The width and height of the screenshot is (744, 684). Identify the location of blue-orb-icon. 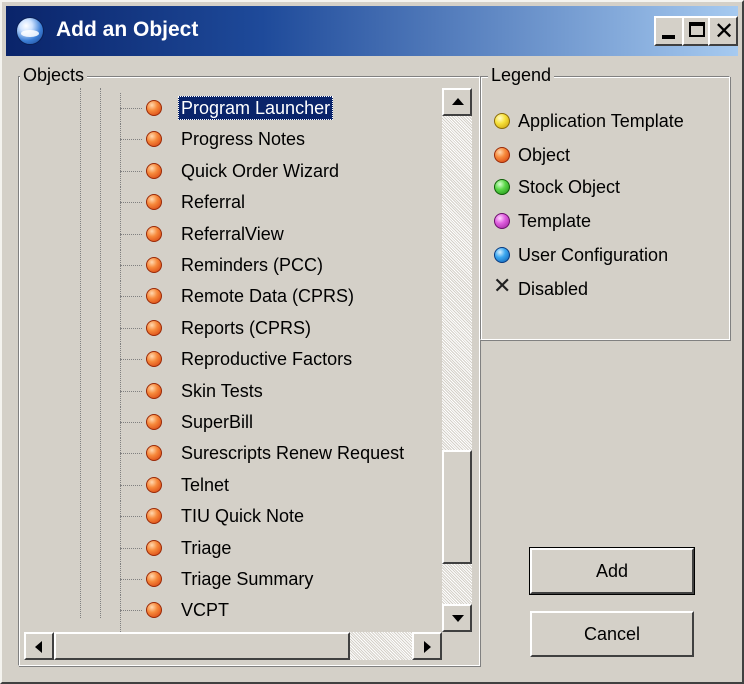
(502, 255).